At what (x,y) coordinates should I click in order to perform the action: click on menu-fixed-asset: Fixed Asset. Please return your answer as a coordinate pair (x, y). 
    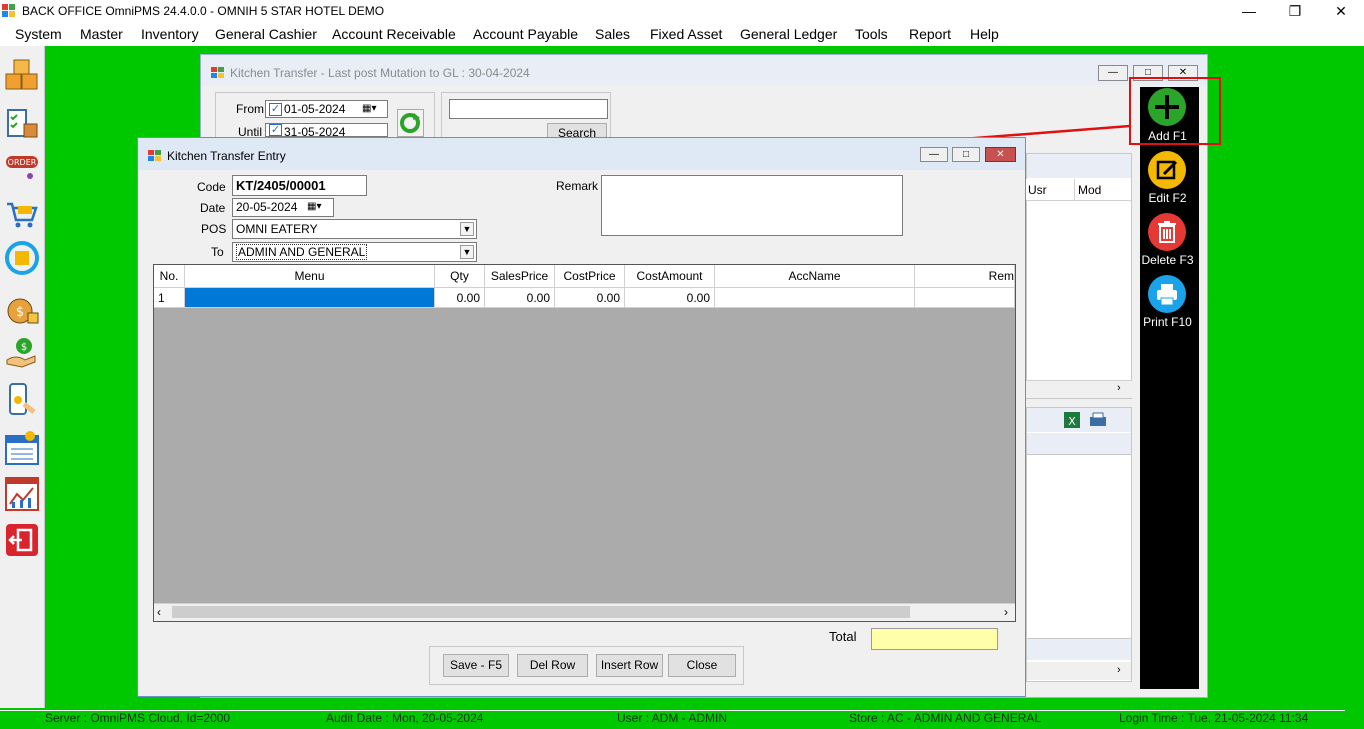
    Looking at the image, I should click on (686, 34).